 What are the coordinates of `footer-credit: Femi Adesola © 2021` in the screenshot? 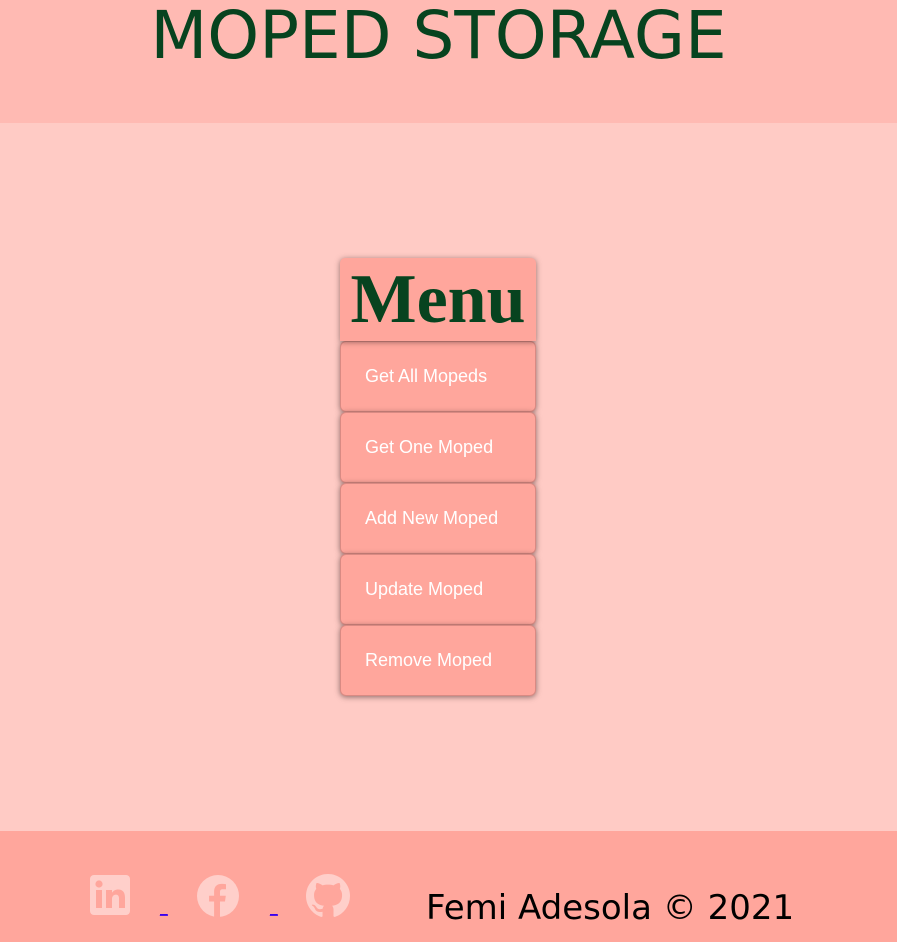 It's located at (610, 908).